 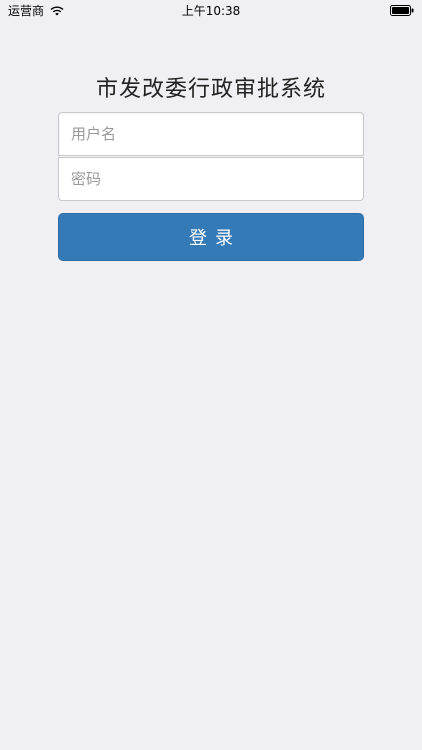 What do you see at coordinates (210, 89) in the screenshot?
I see `page-title: 市发改委行政审批系统` at bounding box center [210, 89].